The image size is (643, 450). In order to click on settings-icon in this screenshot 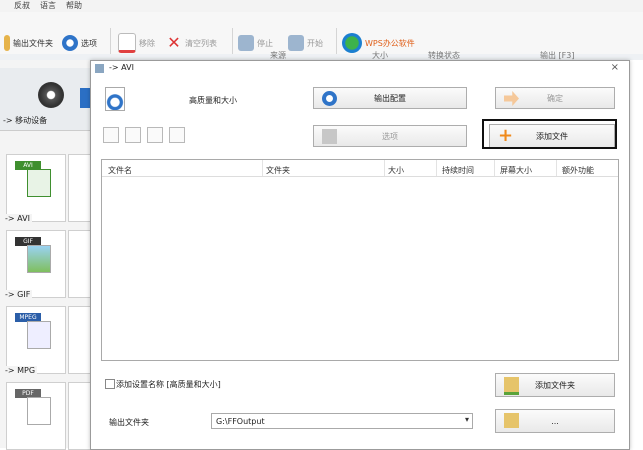, I will do `click(329, 98)`.